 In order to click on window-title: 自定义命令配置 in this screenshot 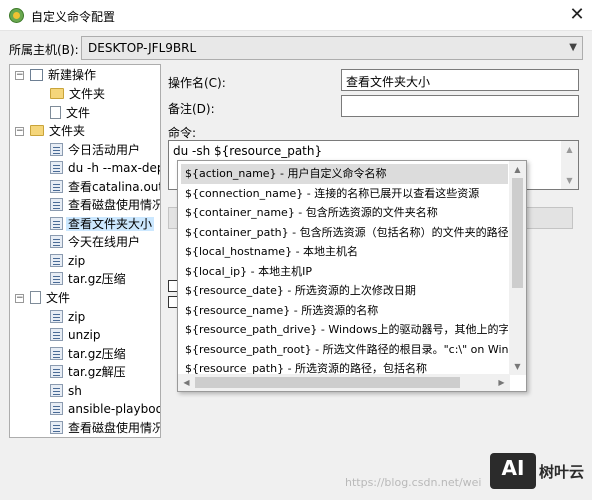, I will do `click(73, 17)`.